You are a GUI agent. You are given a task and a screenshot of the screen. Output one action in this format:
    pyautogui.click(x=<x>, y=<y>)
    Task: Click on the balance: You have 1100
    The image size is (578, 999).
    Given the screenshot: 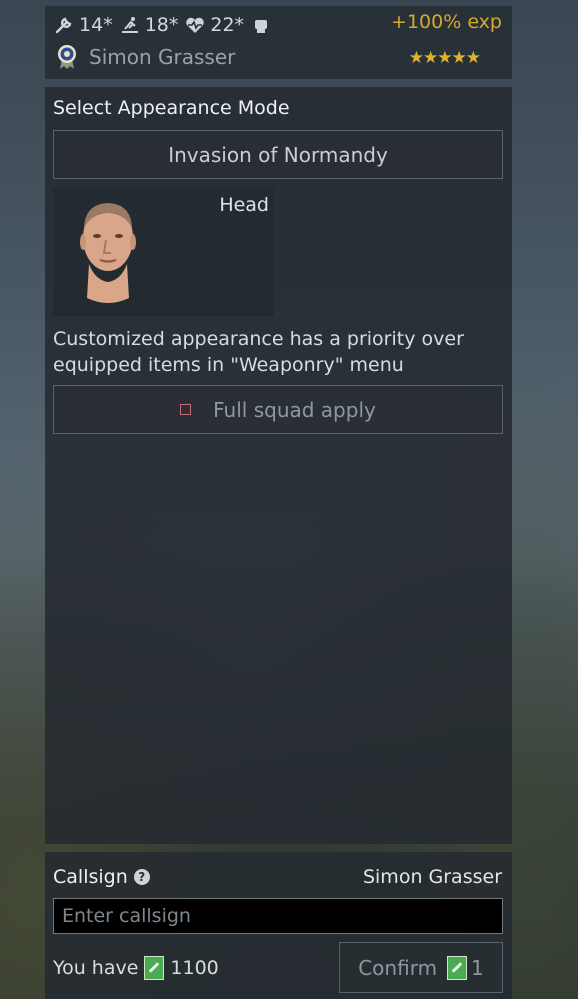 What is the action you would take?
    pyautogui.click(x=136, y=968)
    